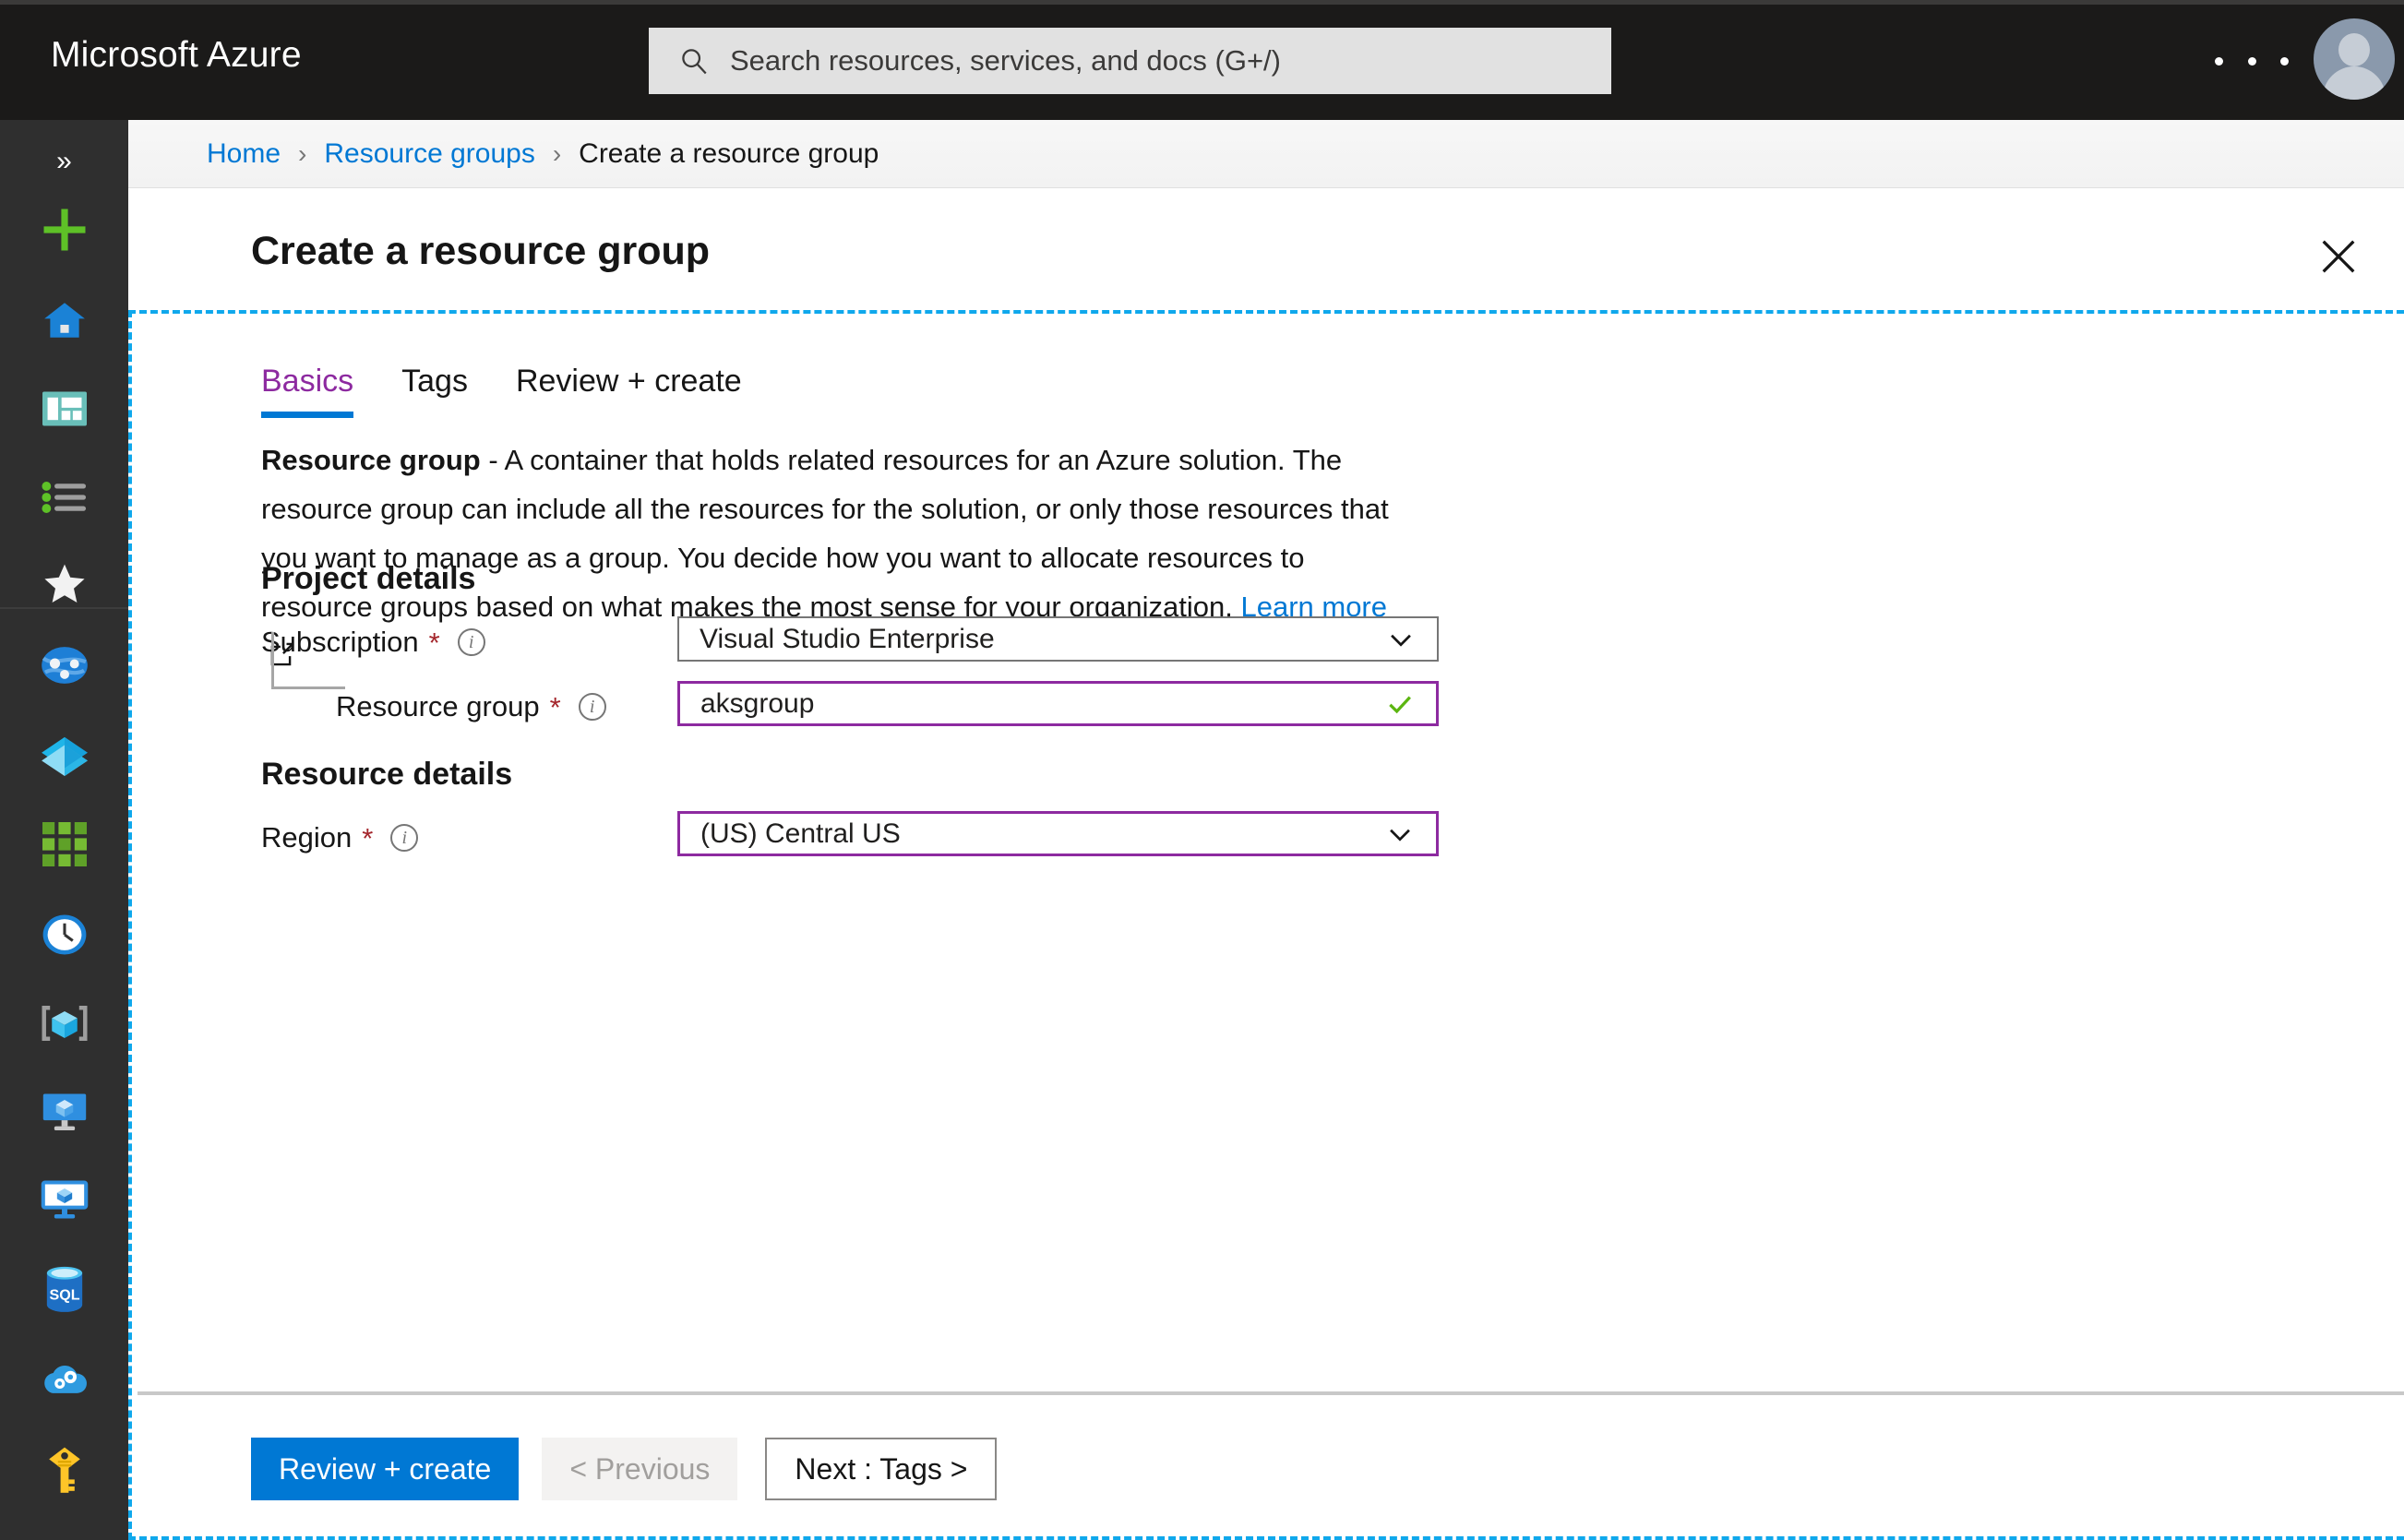 This screenshot has height=1540, width=2404. I want to click on sidebar-item-home, so click(64, 322).